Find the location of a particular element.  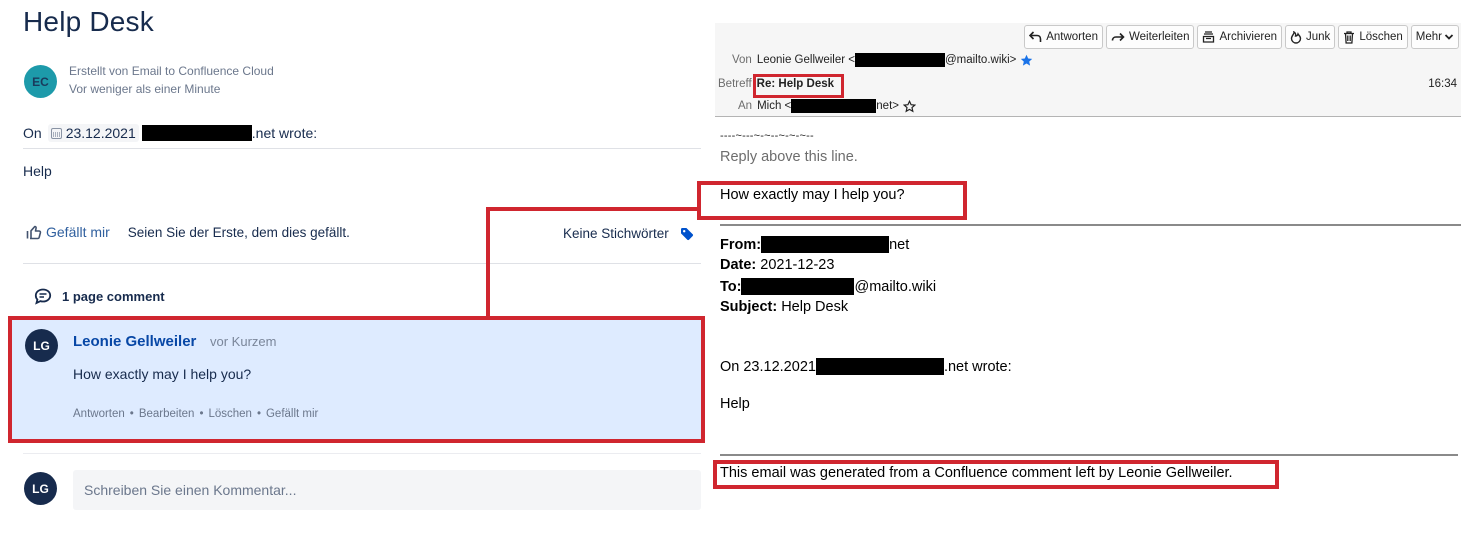

junk-button: Junk is located at coordinates (1310, 37).